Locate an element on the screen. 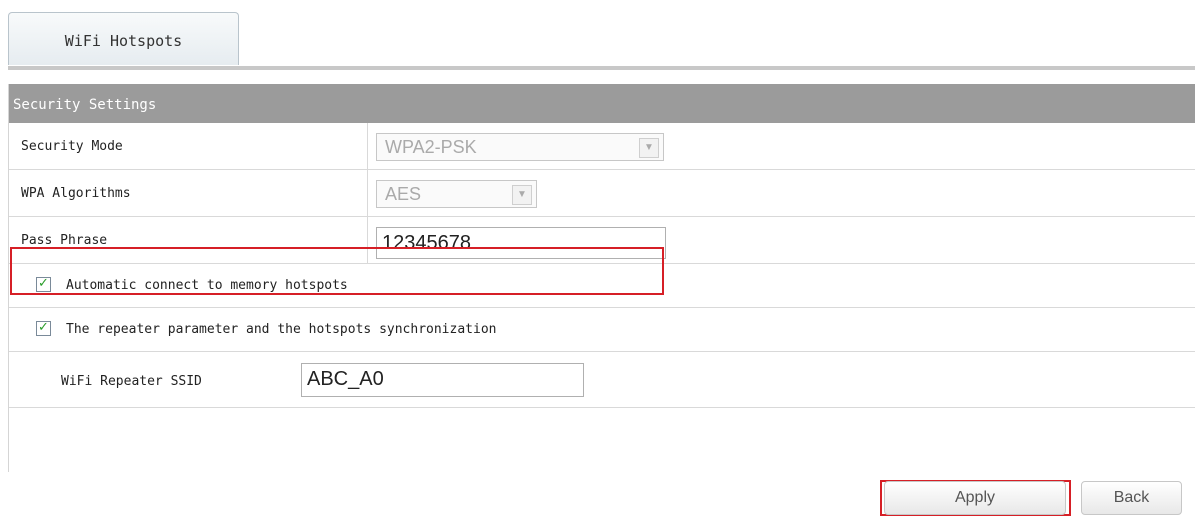  checkmark-icon: ✓ is located at coordinates (43, 327).